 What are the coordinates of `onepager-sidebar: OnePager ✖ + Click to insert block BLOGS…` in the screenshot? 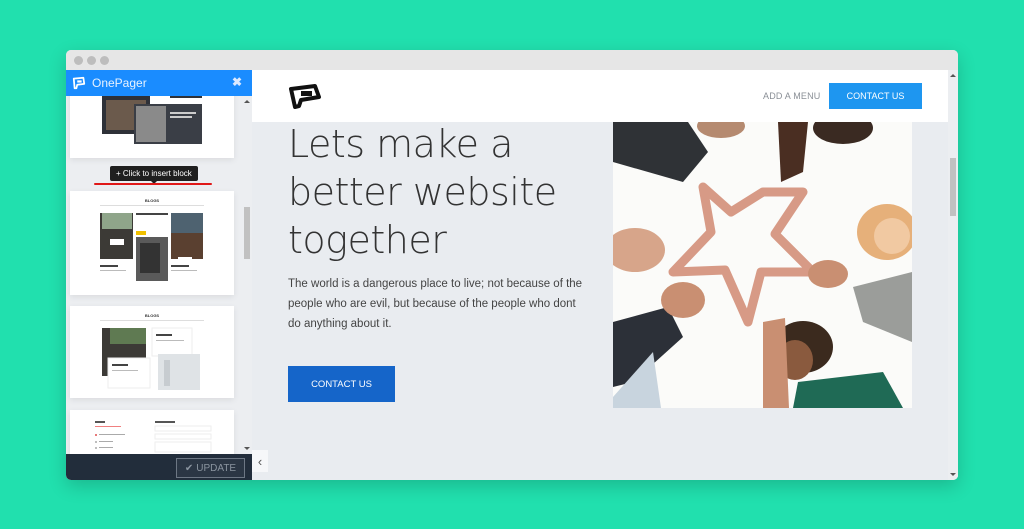 It's located at (159, 275).